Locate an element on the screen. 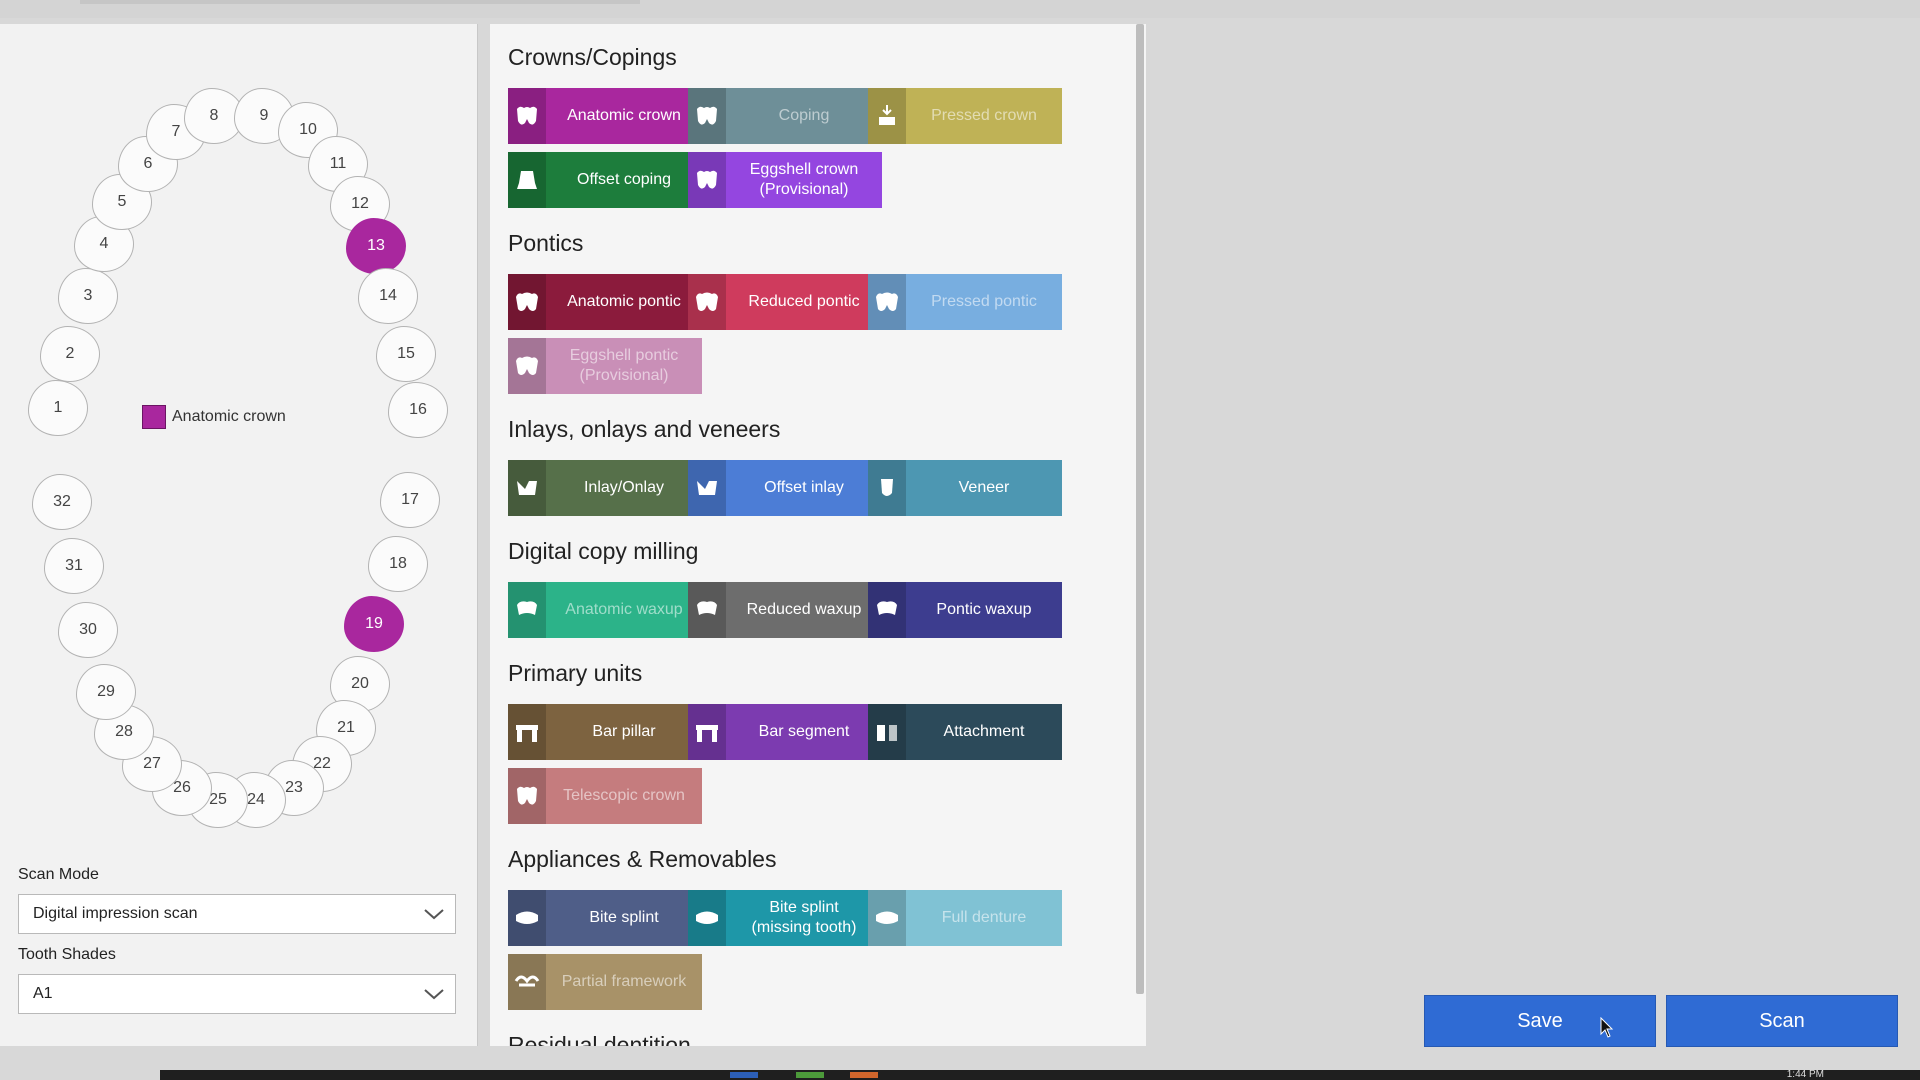  restoration-tile: Inlay/Onlay is located at coordinates (605, 488).